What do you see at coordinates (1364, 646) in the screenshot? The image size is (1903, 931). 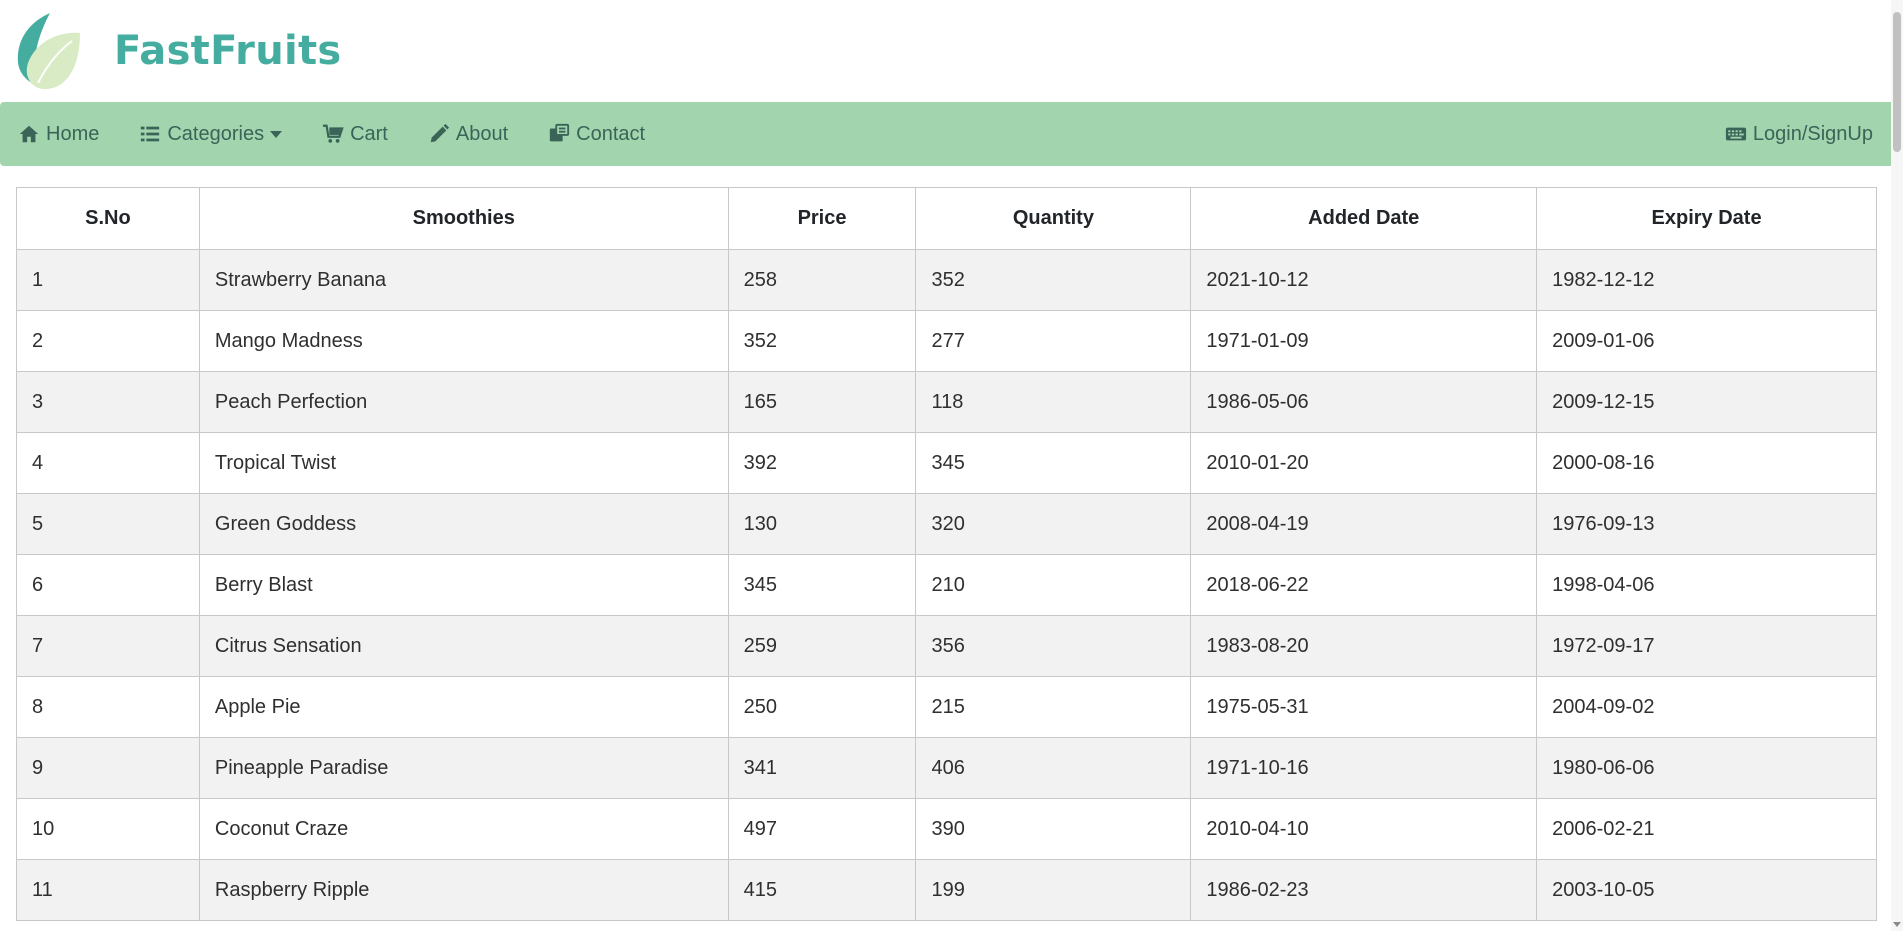 I see `cell-added-date: 1983-08-20` at bounding box center [1364, 646].